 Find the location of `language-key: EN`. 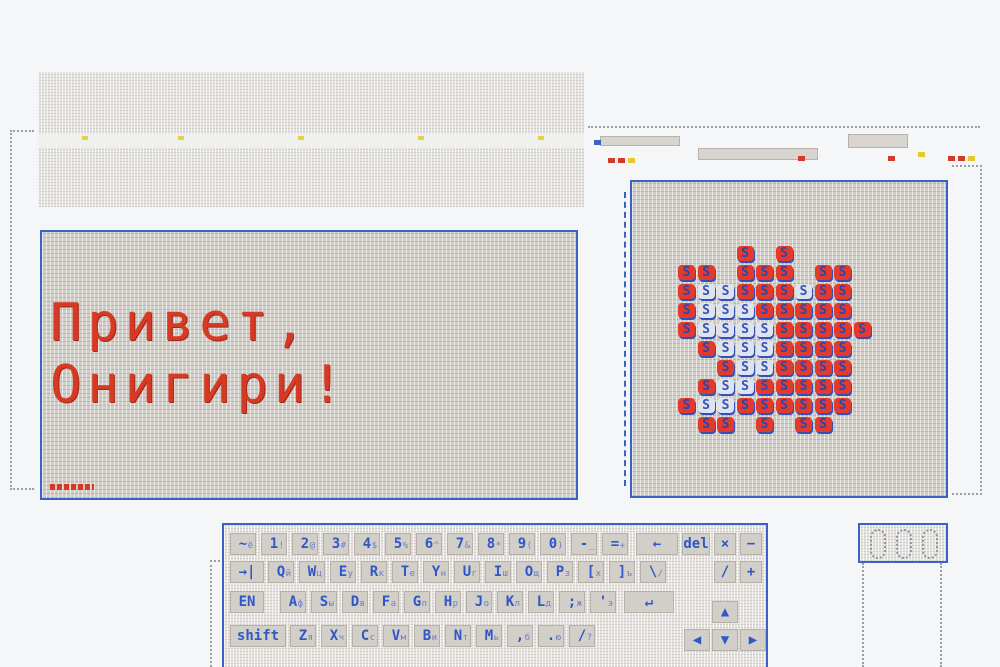

language-key: EN is located at coordinates (247, 602).